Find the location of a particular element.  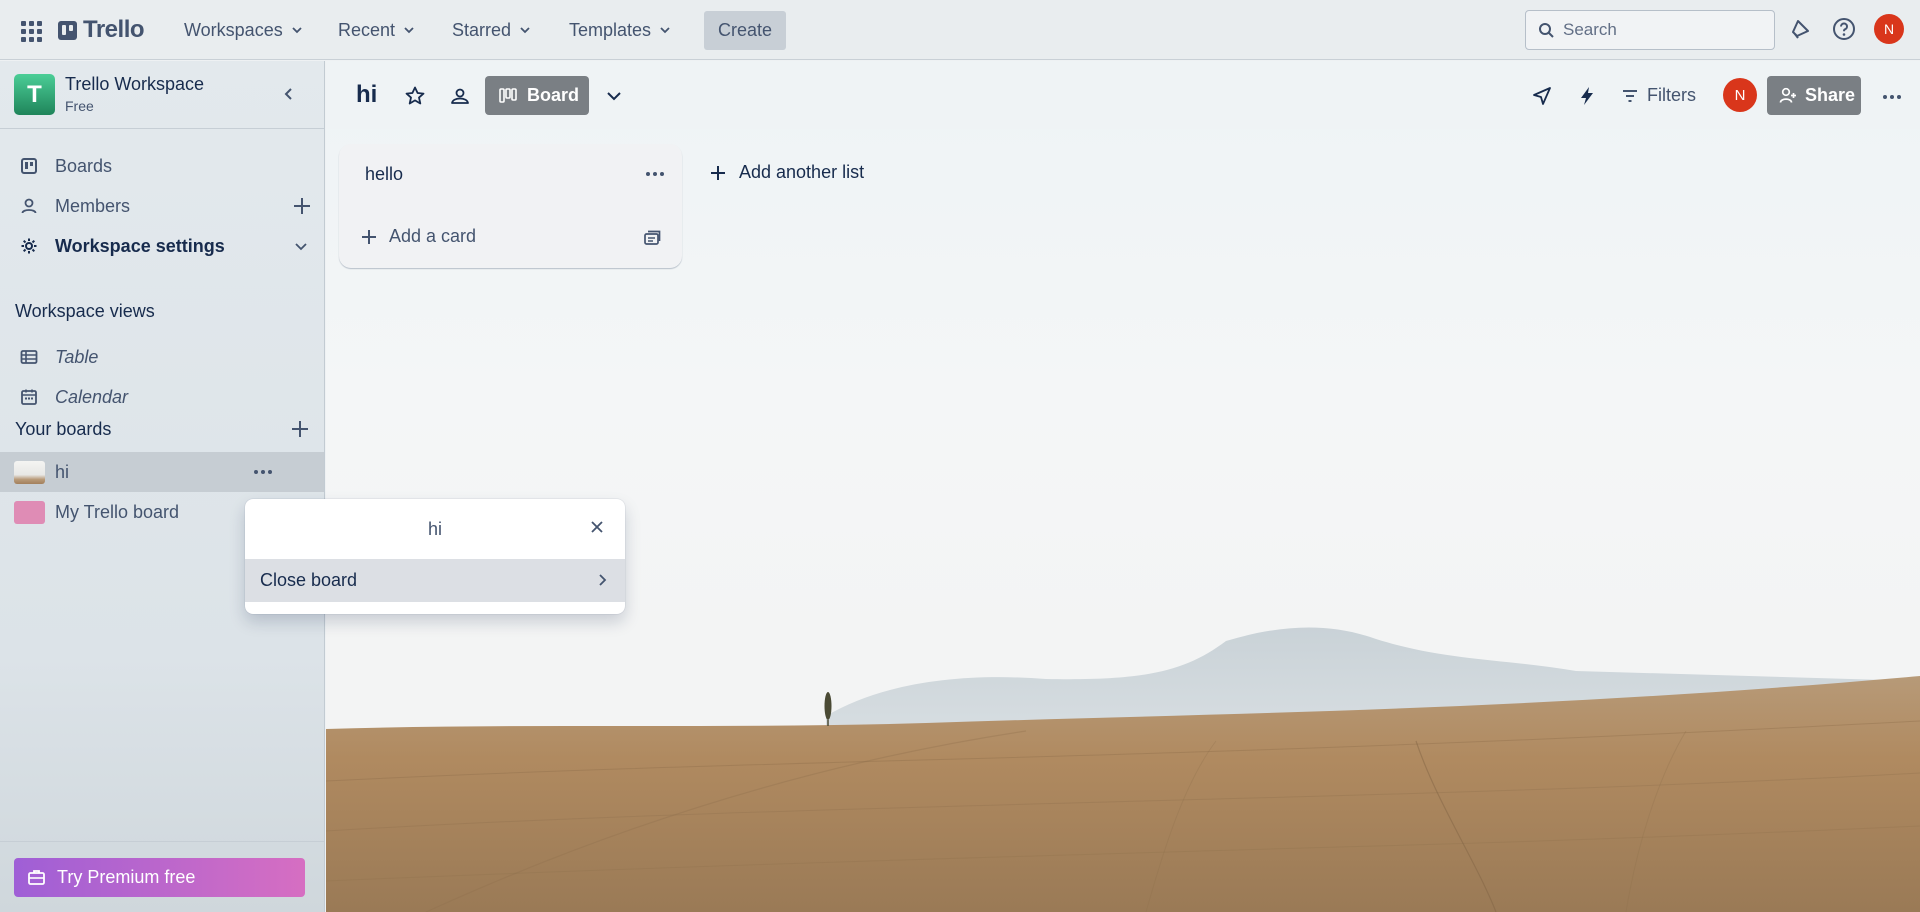

list-title: hello is located at coordinates (384, 174).